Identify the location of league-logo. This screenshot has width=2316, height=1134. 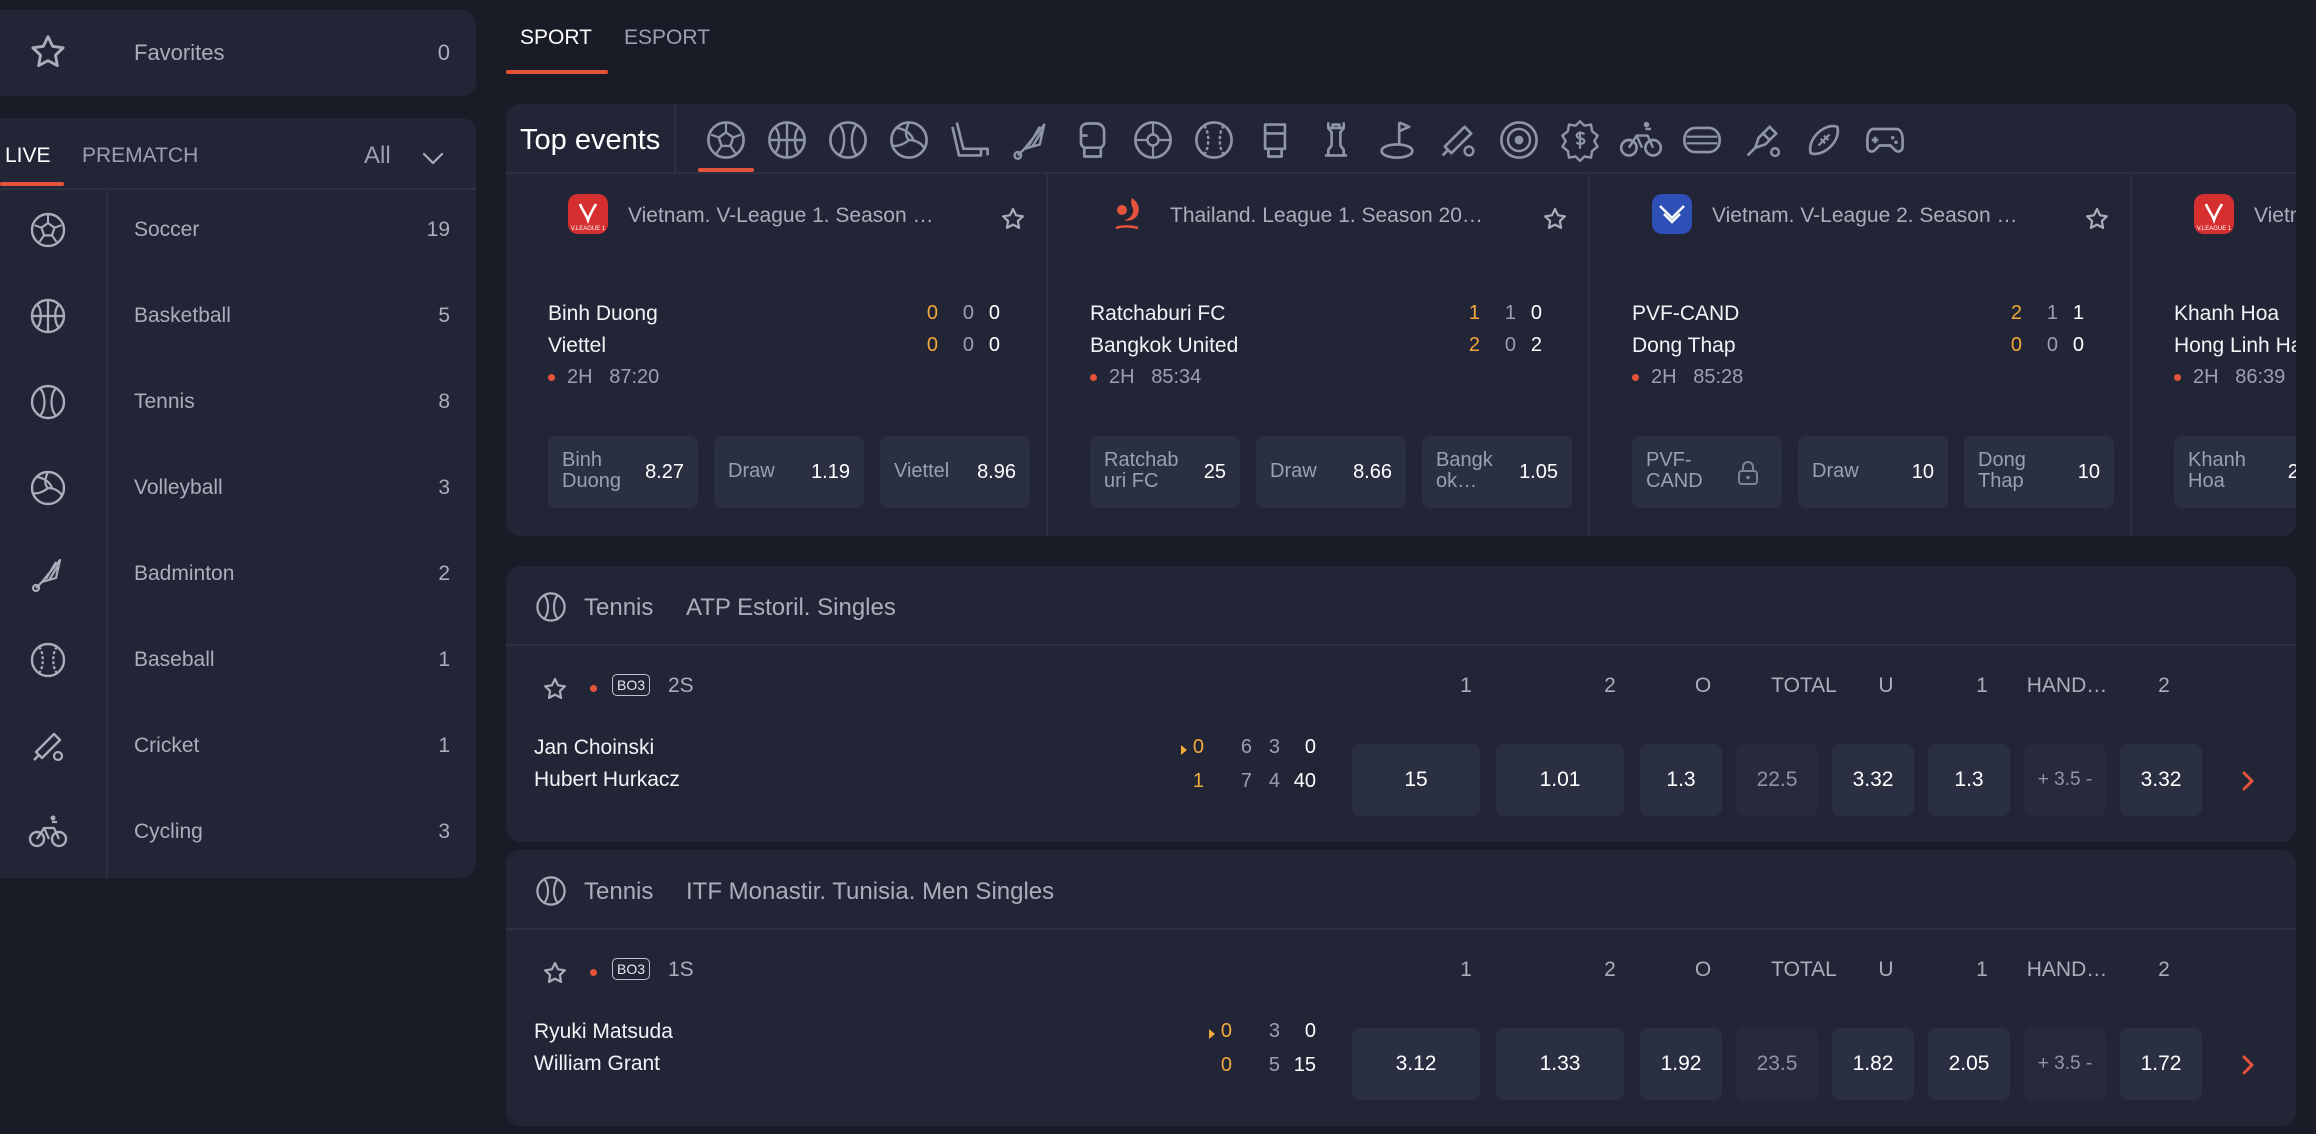
(1672, 214).